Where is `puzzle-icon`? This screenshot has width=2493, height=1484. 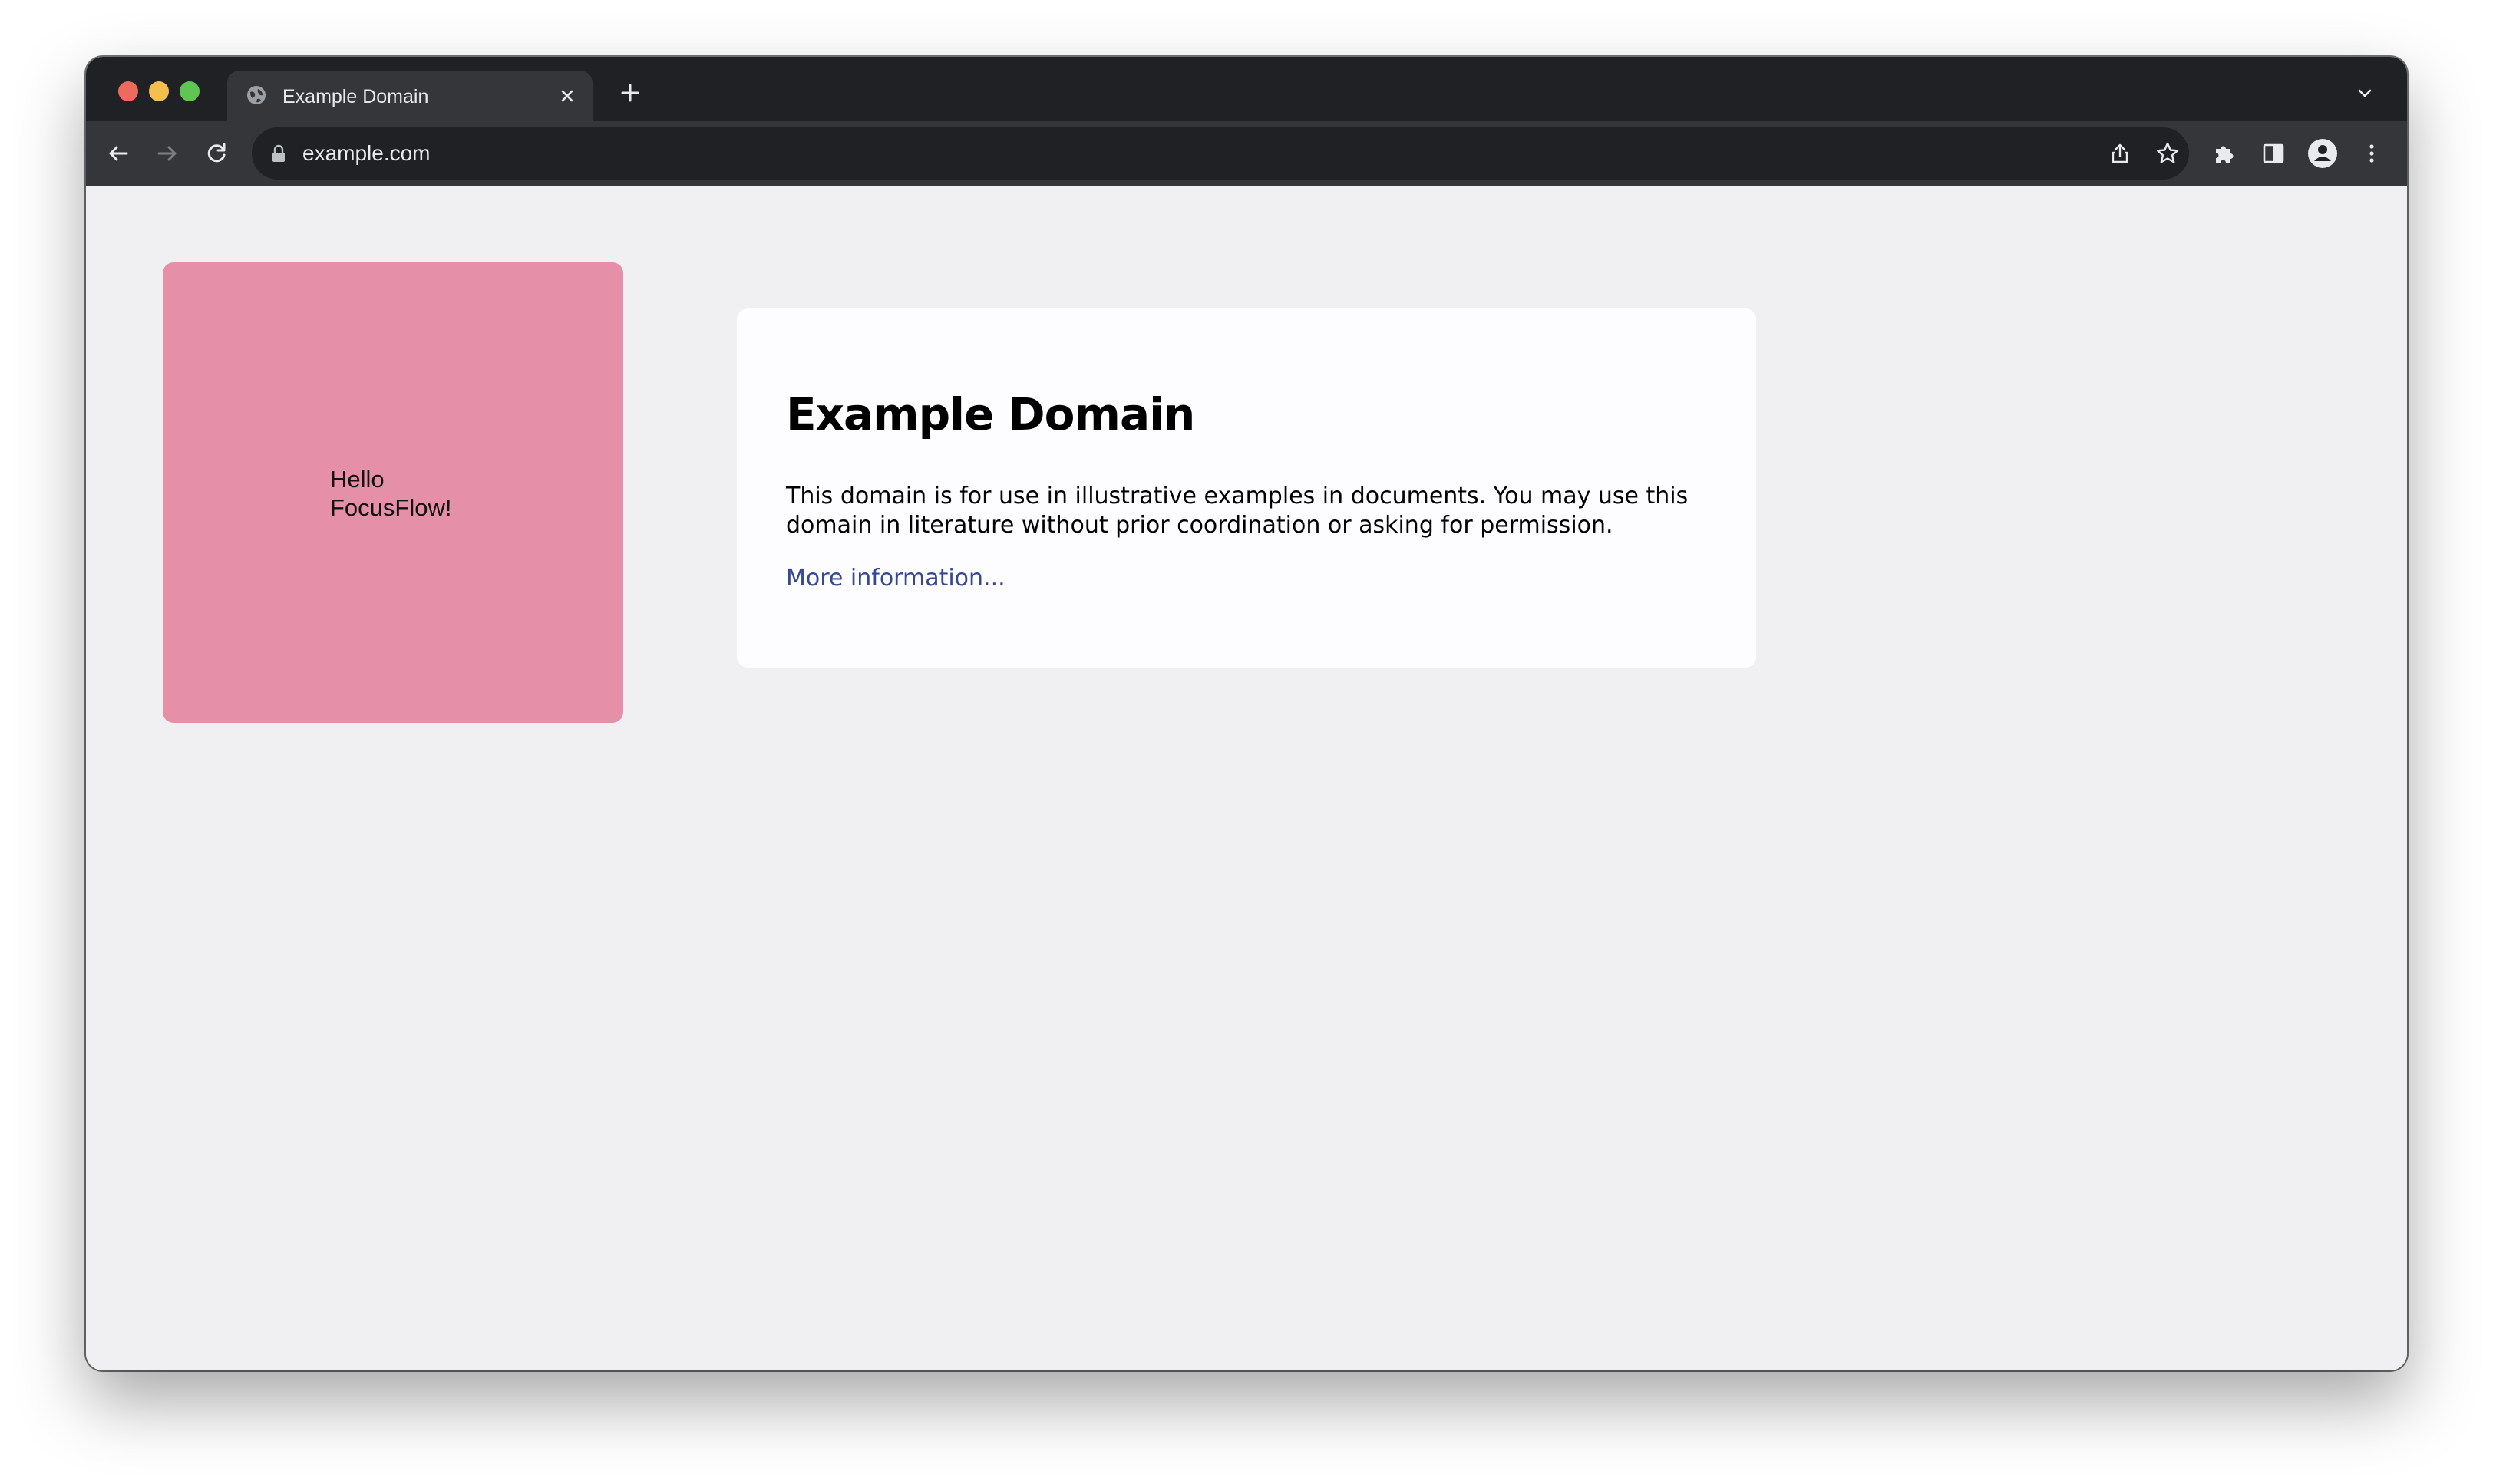
puzzle-icon is located at coordinates (2225, 154).